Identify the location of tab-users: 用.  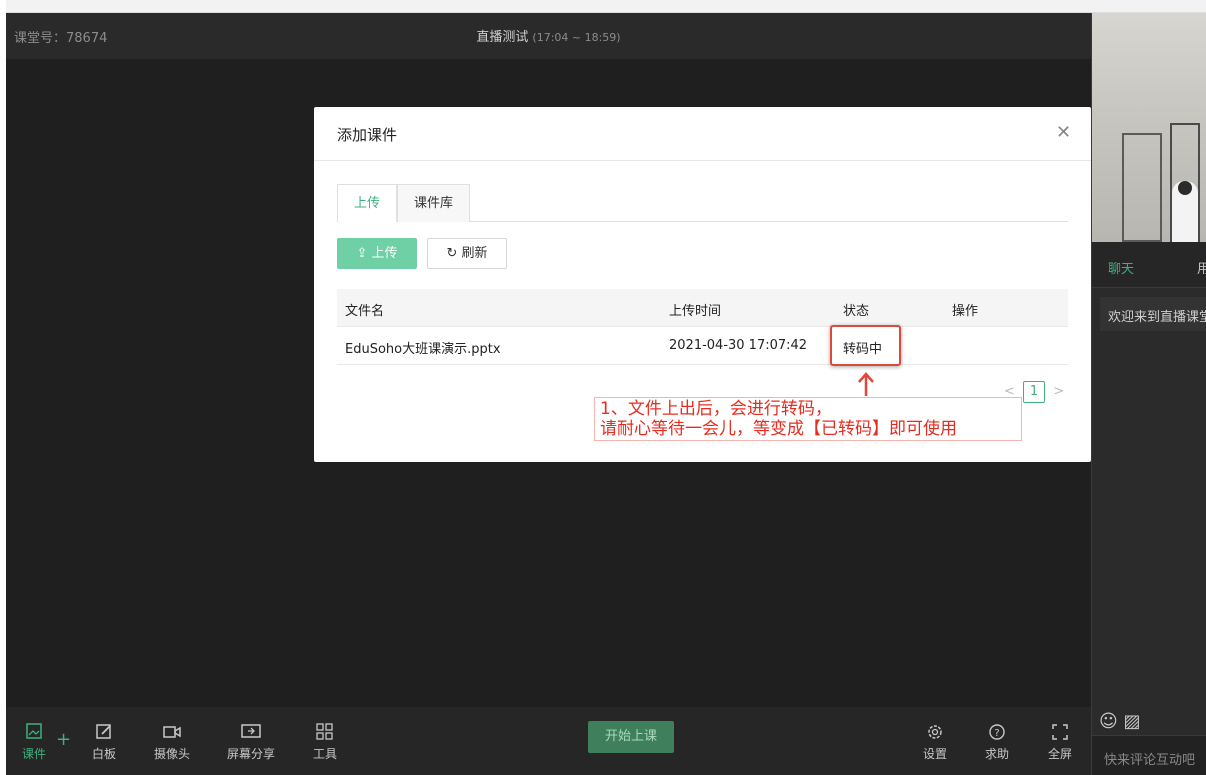
(1201, 267).